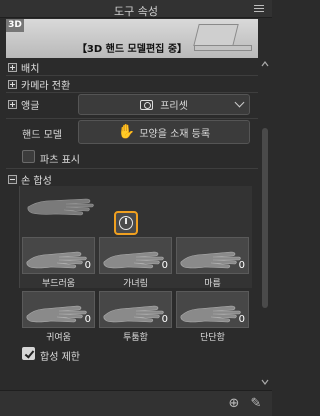 The height and width of the screenshot is (416, 320). I want to click on register-shape-label: 모양을 소재 등록, so click(175, 134).